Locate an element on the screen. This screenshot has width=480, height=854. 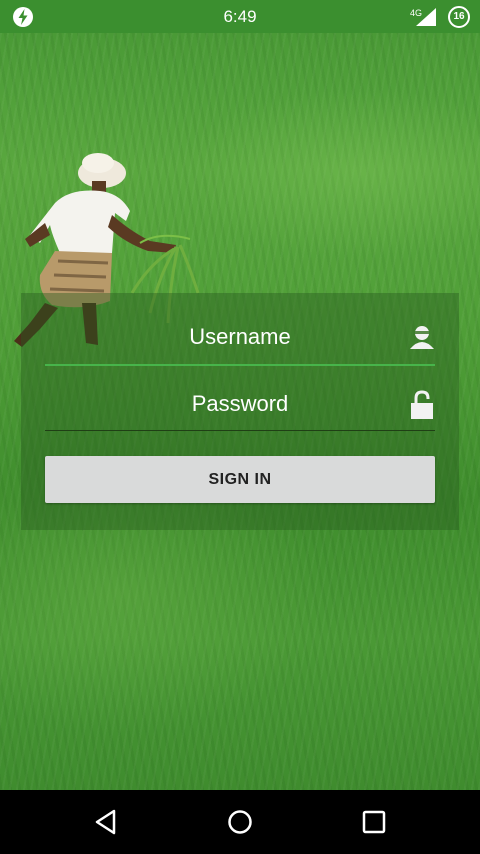
signal-icon: 4G is located at coordinates (424, 17).